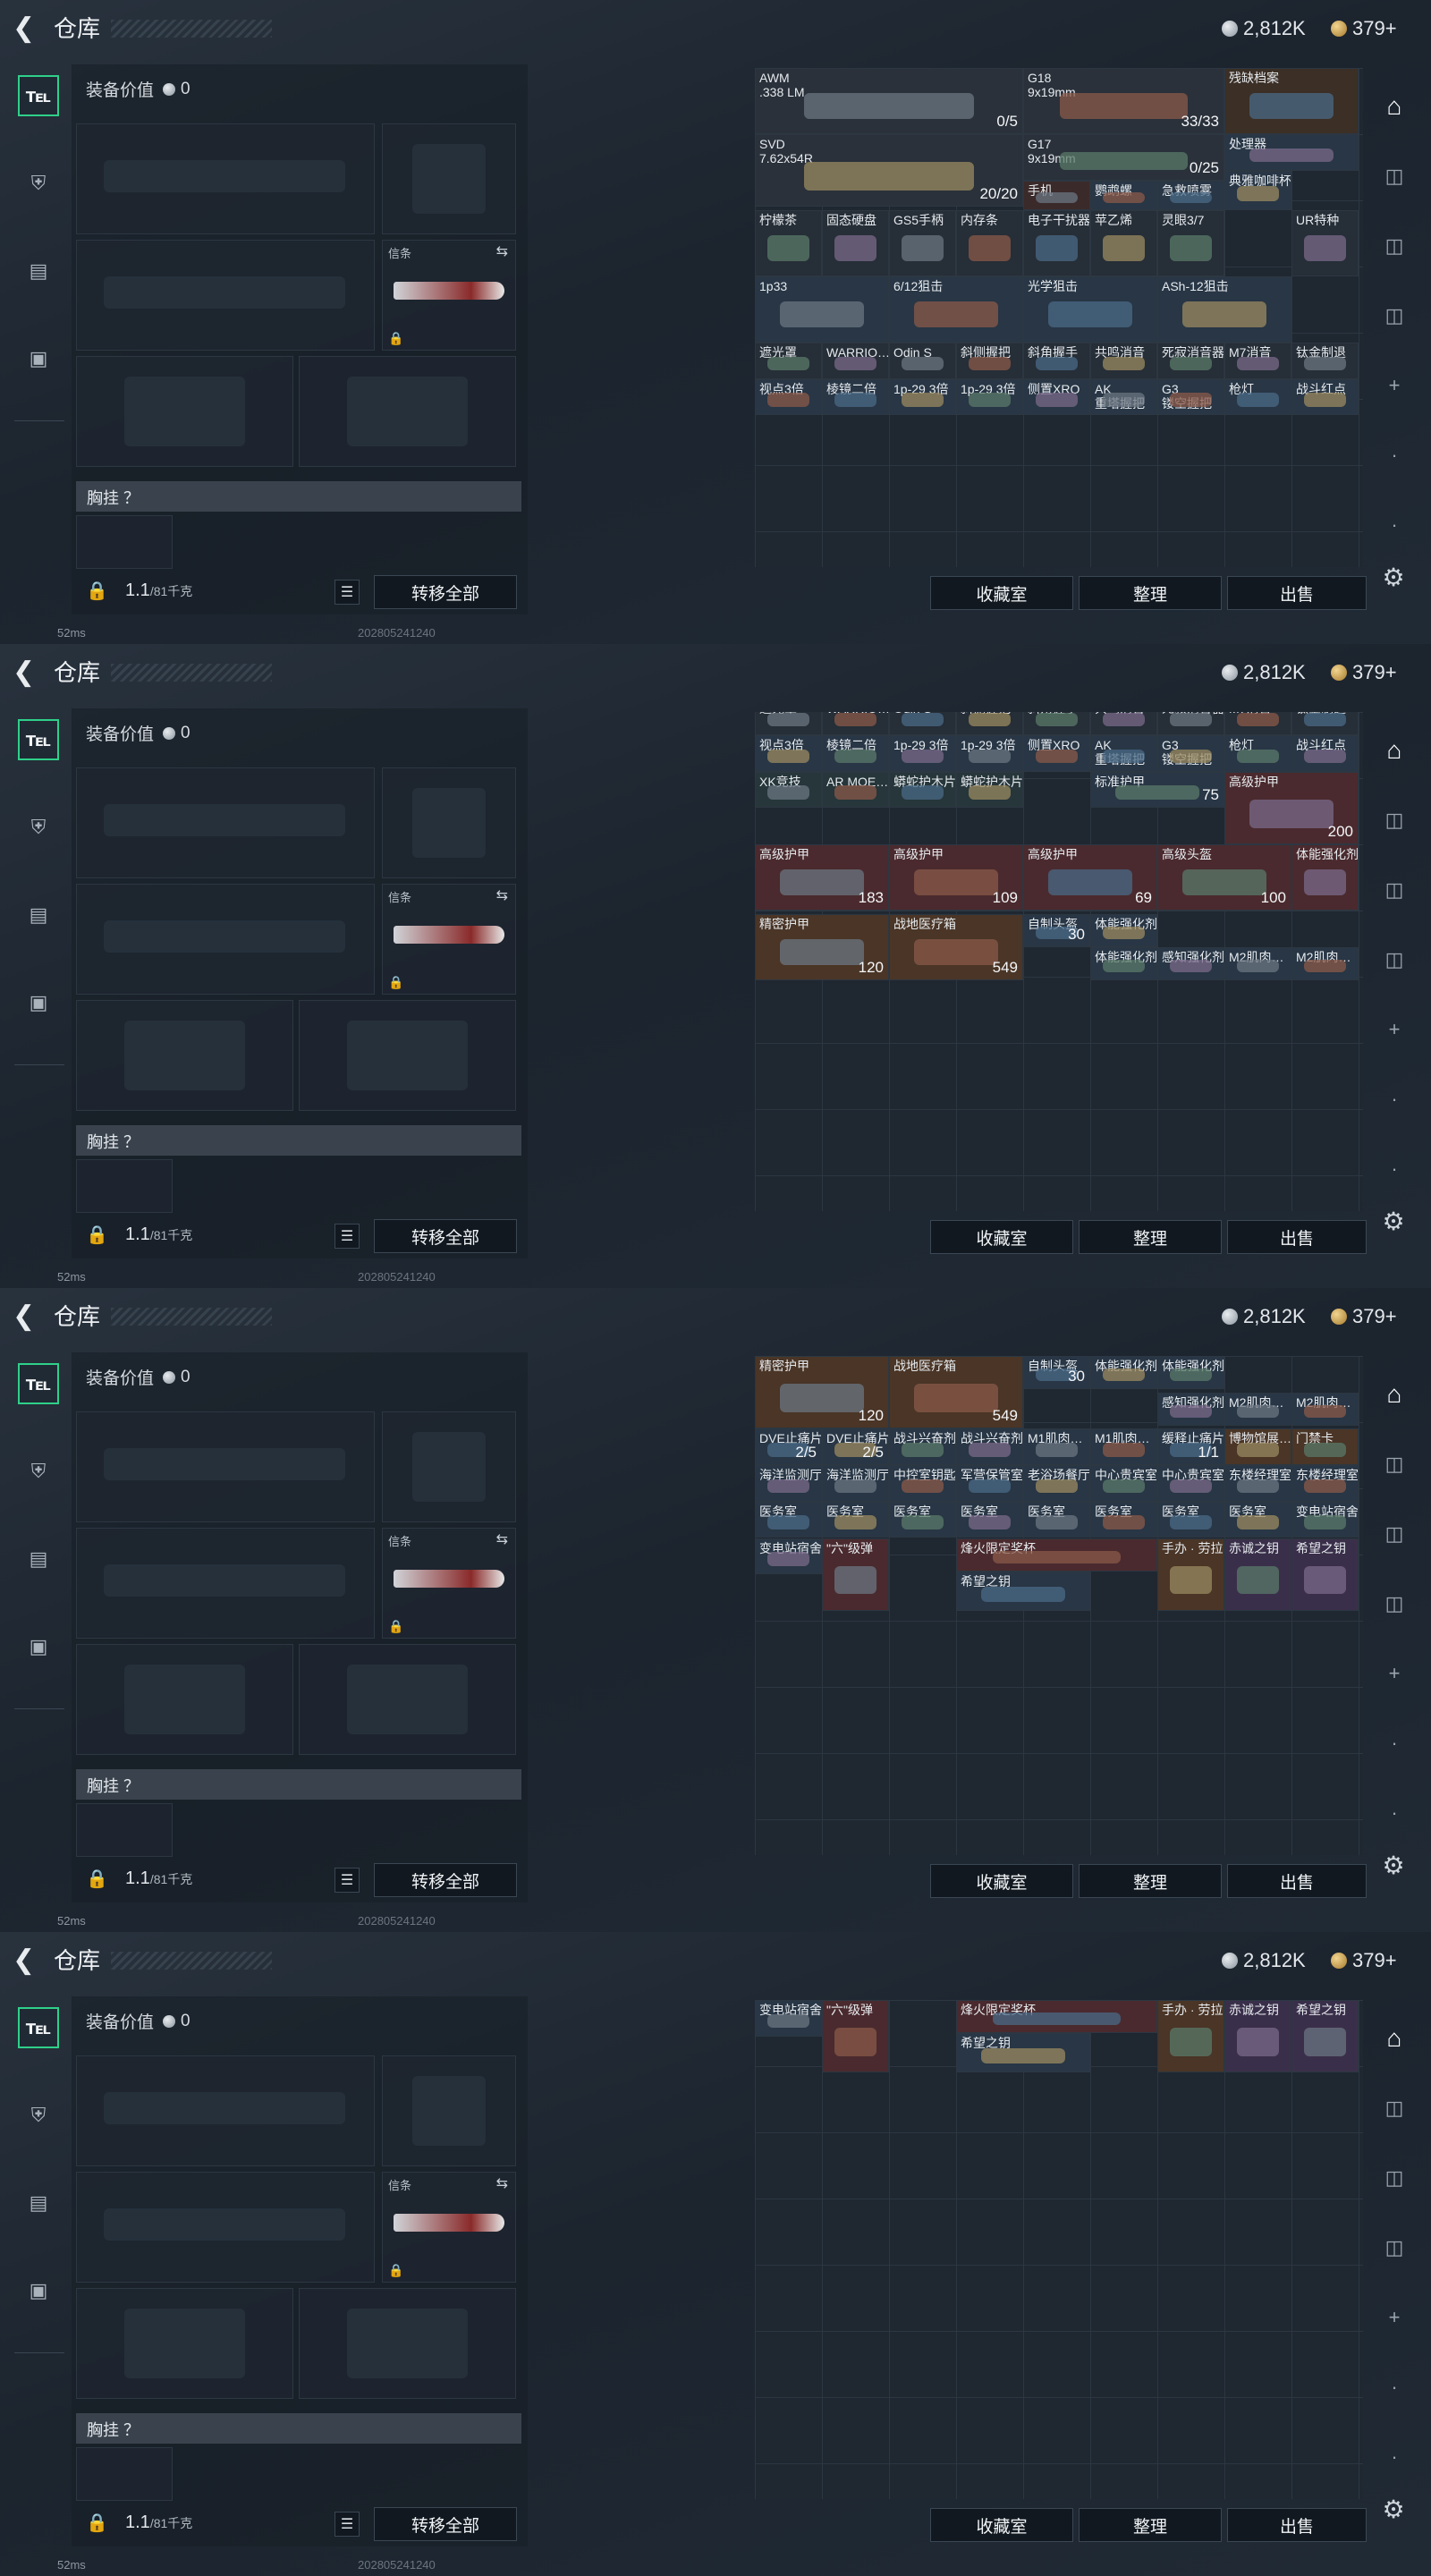  Describe the element at coordinates (1124, 723) in the screenshot. I see `inventory-item: 共鸣消音` at that location.